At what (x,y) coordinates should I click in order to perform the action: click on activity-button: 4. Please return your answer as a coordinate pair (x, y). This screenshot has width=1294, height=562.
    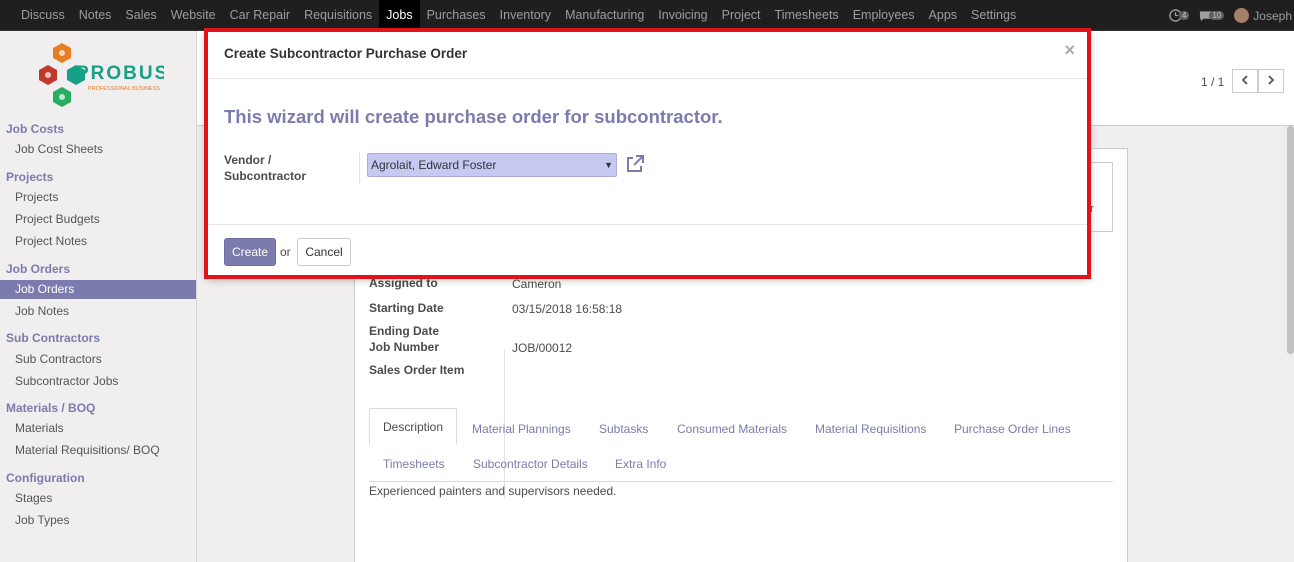
    Looking at the image, I should click on (1179, 15).